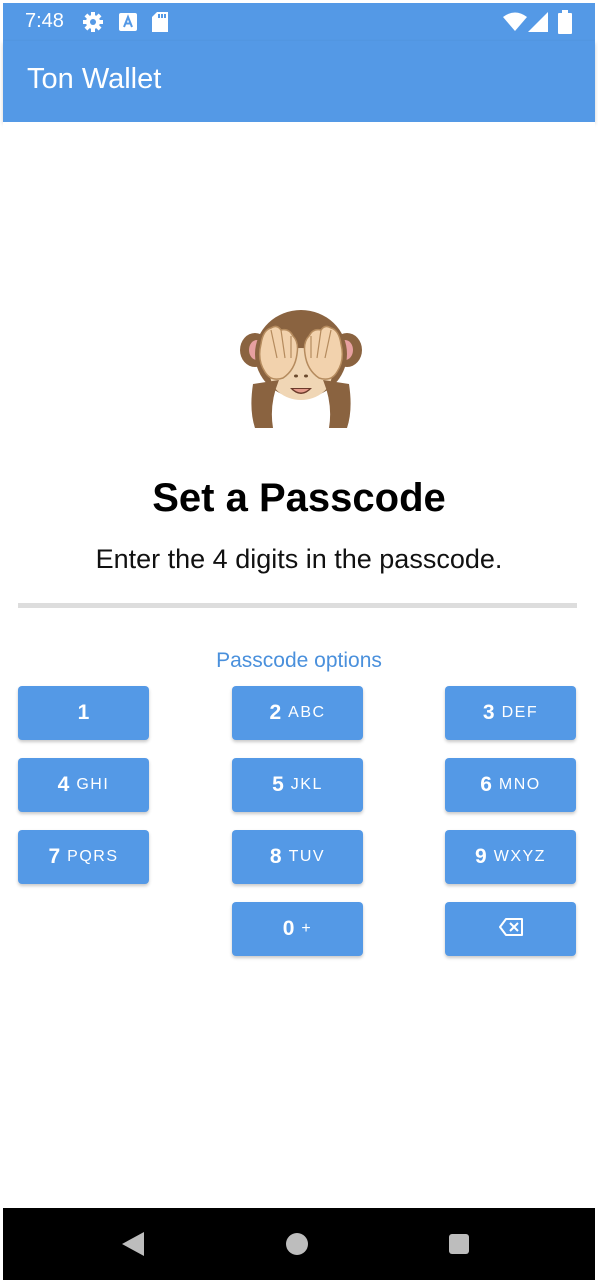 The image size is (598, 1280). What do you see at coordinates (297, 605) in the screenshot?
I see `passcode-indicator-divider` at bounding box center [297, 605].